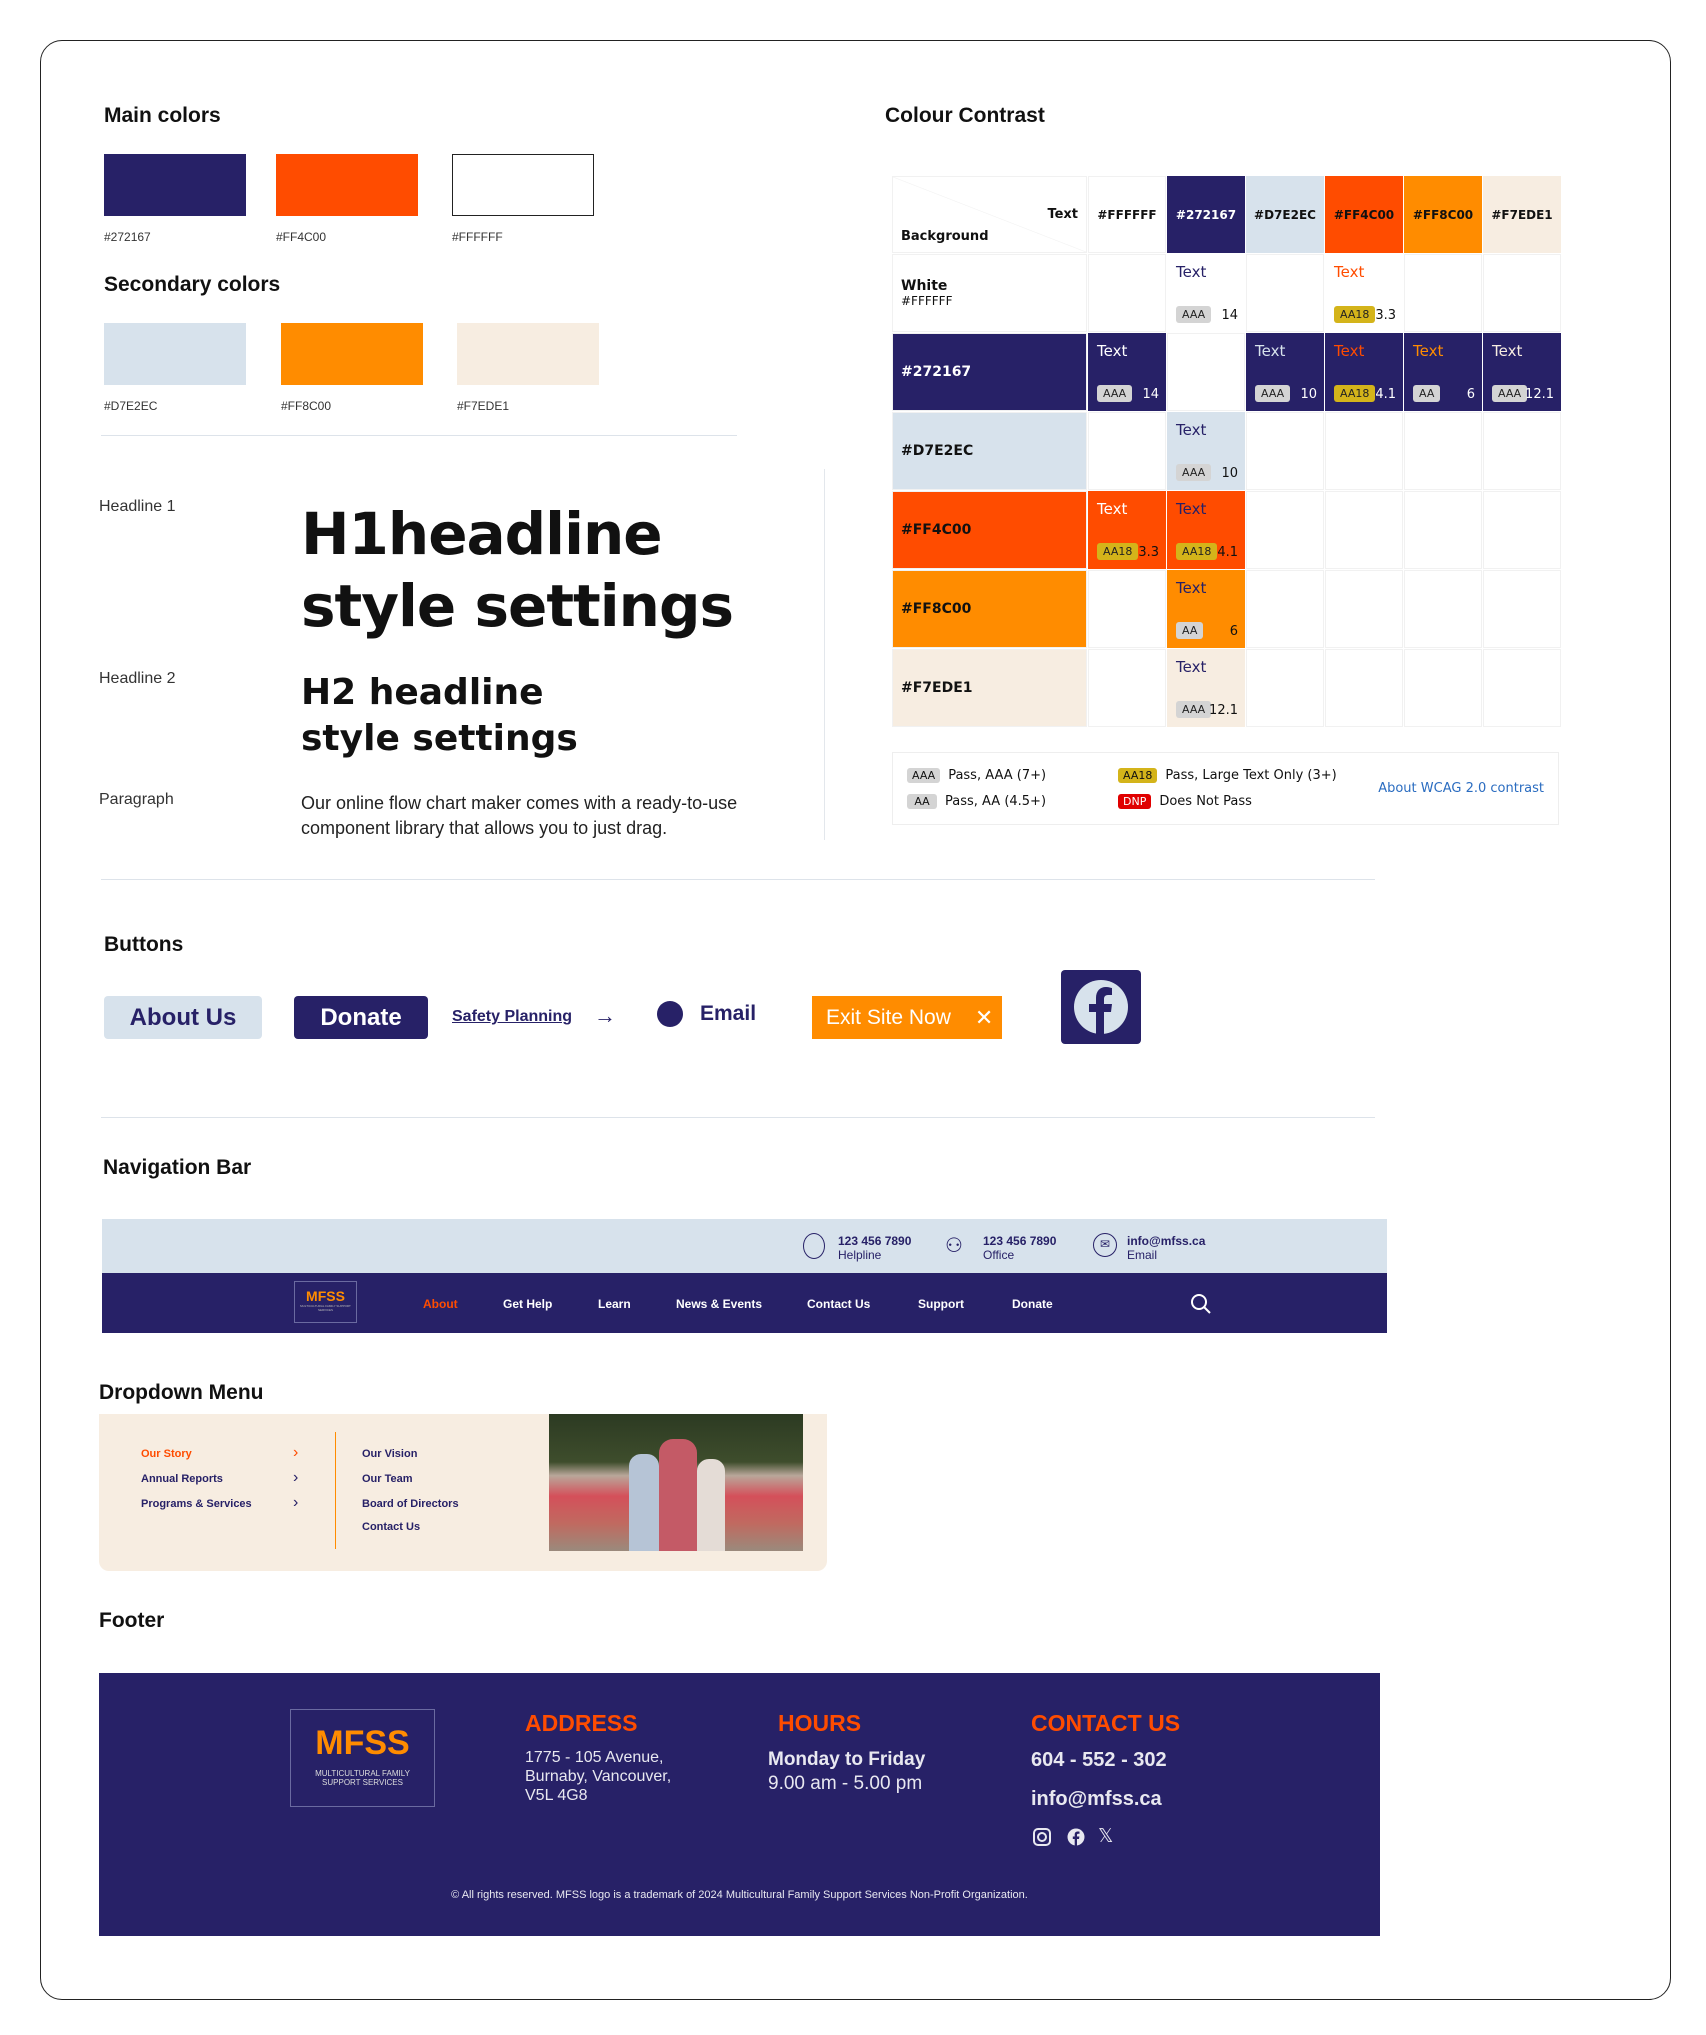 The height and width of the screenshot is (2035, 1706). What do you see at coordinates (182, 1479) in the screenshot?
I see `dropdown-item-annual-reports: Annual Reports` at bounding box center [182, 1479].